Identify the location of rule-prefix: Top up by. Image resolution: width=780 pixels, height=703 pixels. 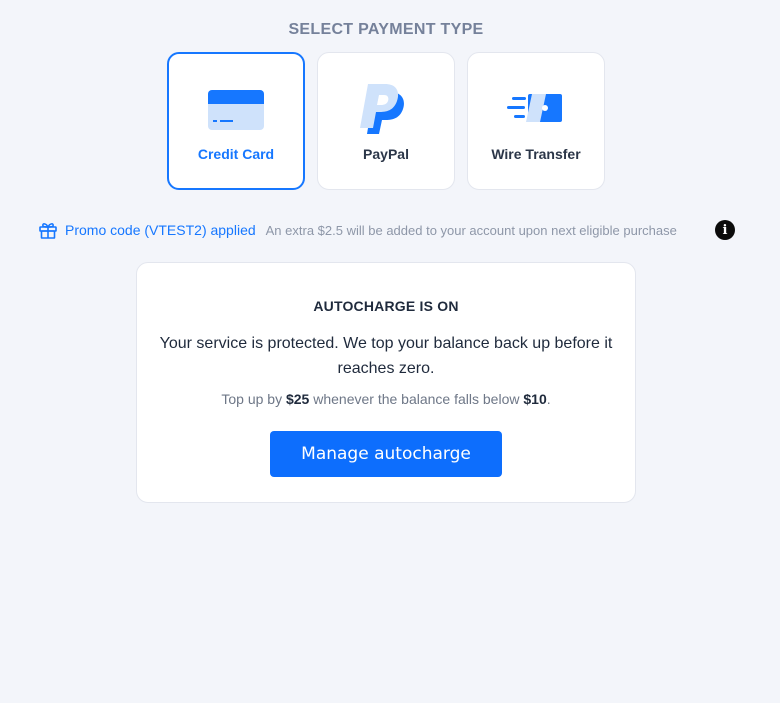
(253, 399).